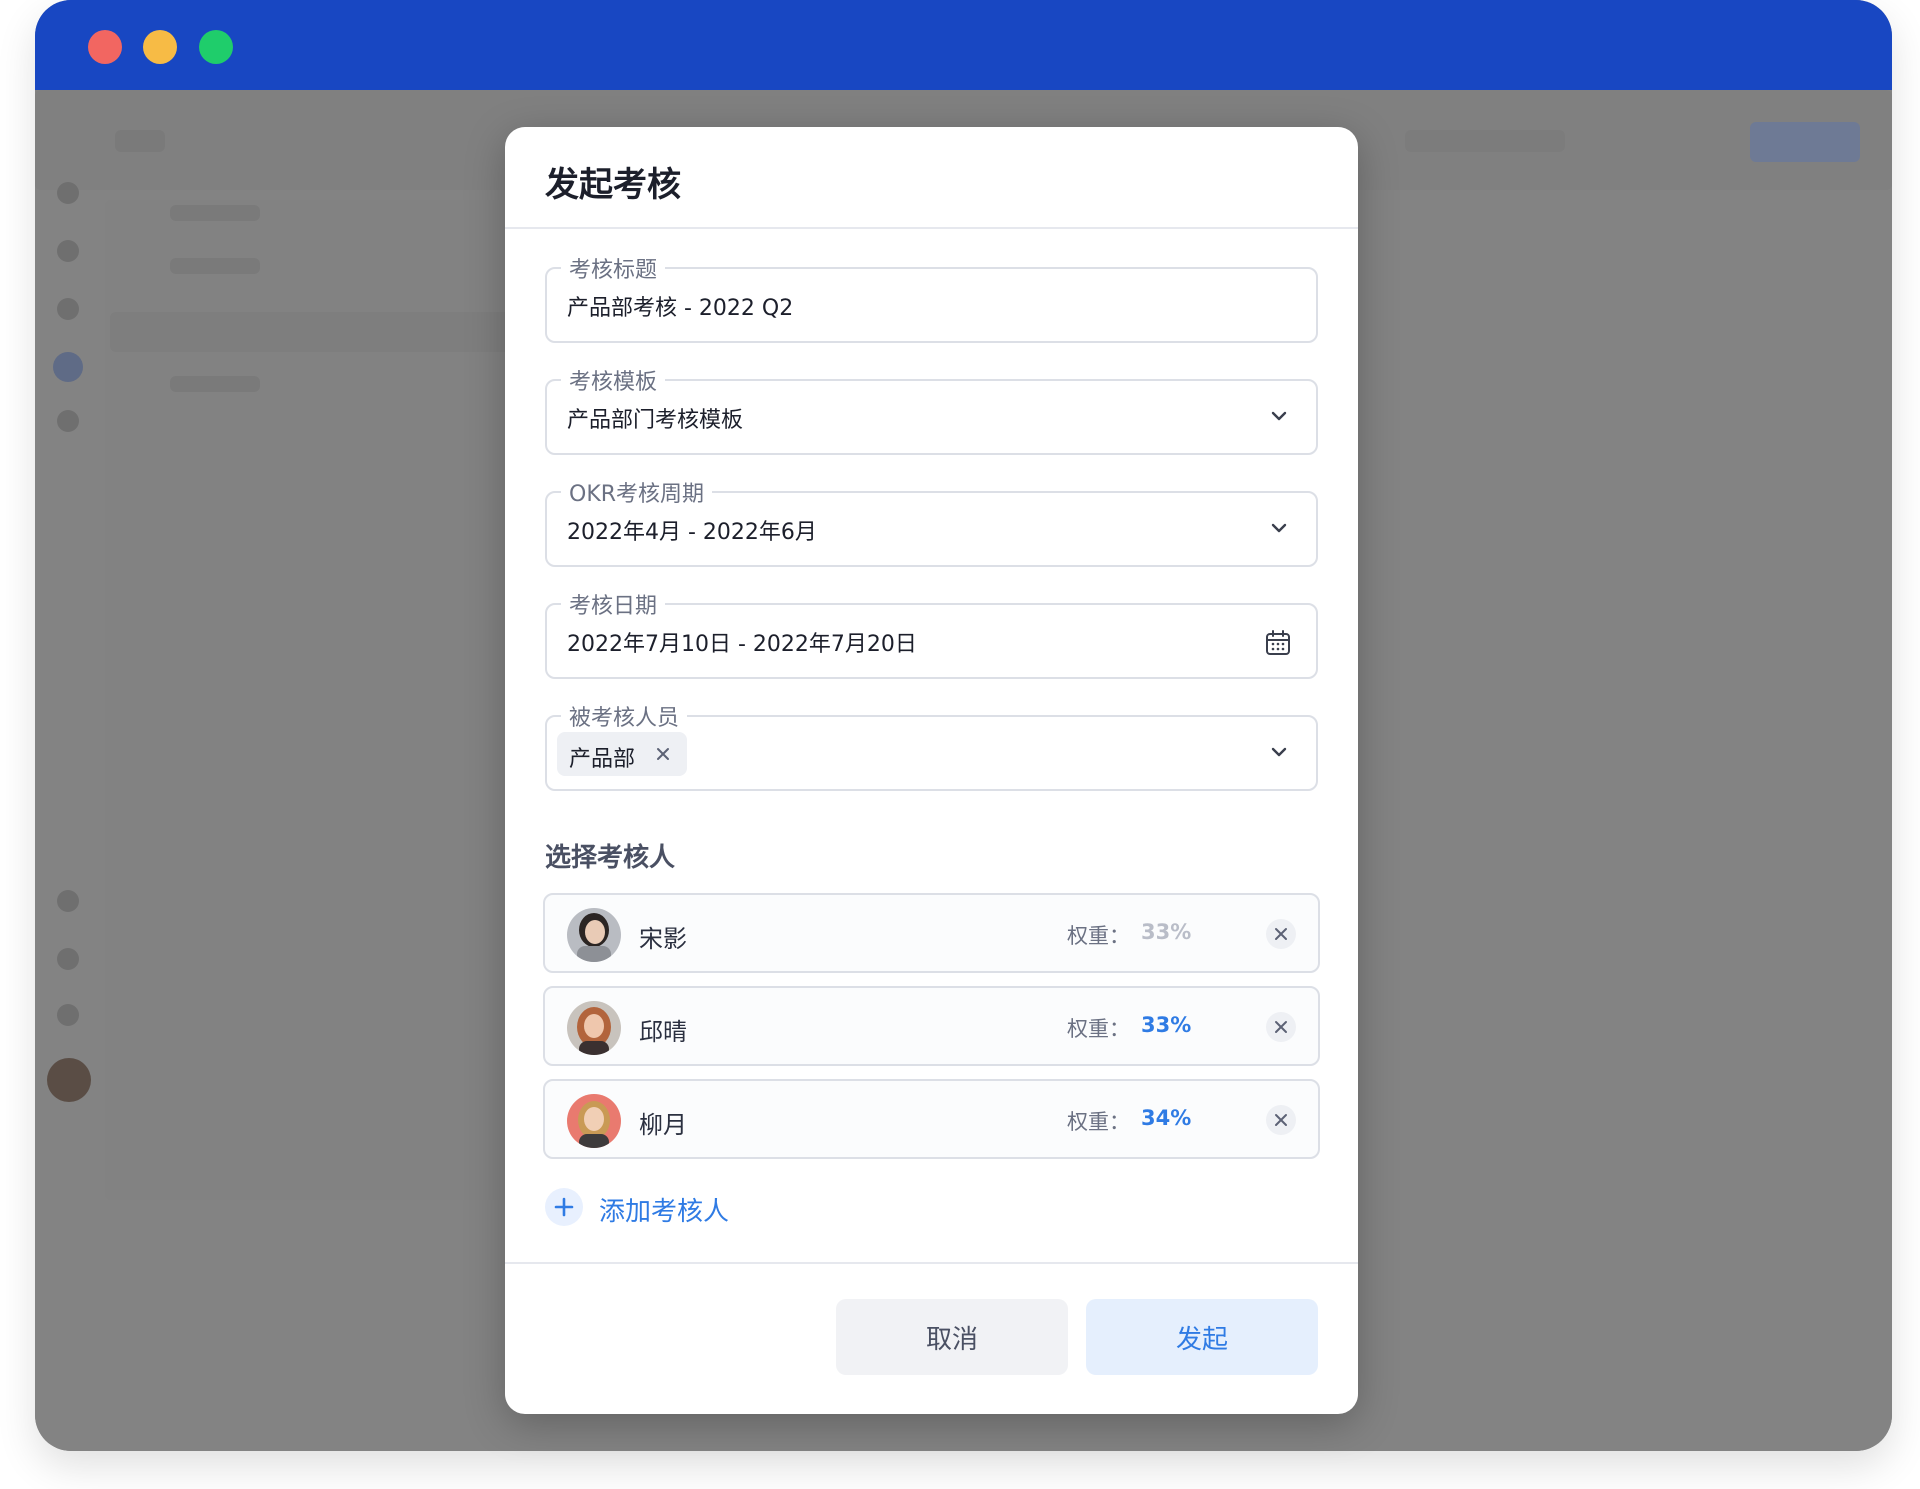  I want to click on review-title-input: 产品部考核 - 2022 Q2, so click(680, 306).